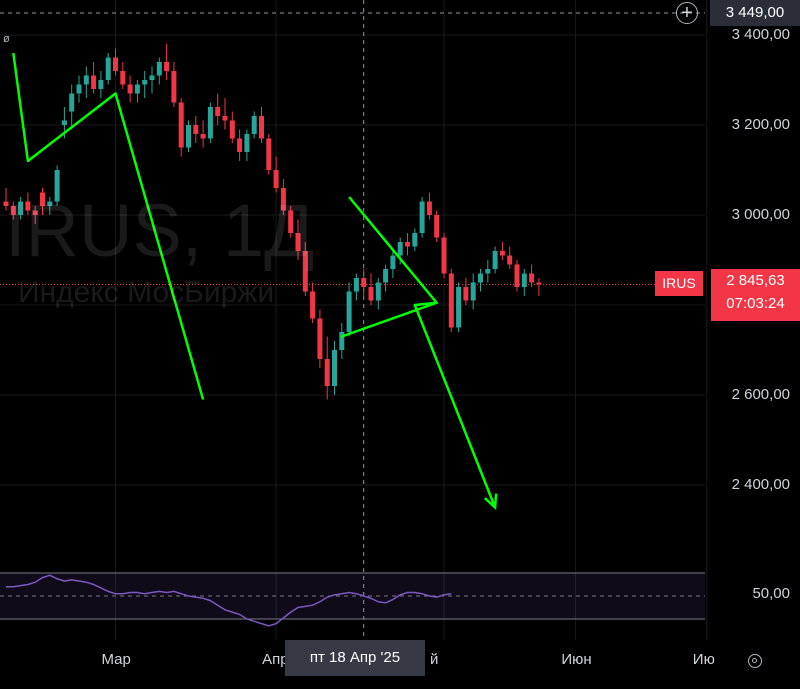 This screenshot has width=800, height=689. Describe the element at coordinates (355, 658) in the screenshot. I see `crosshair-date-label: пт 18 Апр '25` at that location.